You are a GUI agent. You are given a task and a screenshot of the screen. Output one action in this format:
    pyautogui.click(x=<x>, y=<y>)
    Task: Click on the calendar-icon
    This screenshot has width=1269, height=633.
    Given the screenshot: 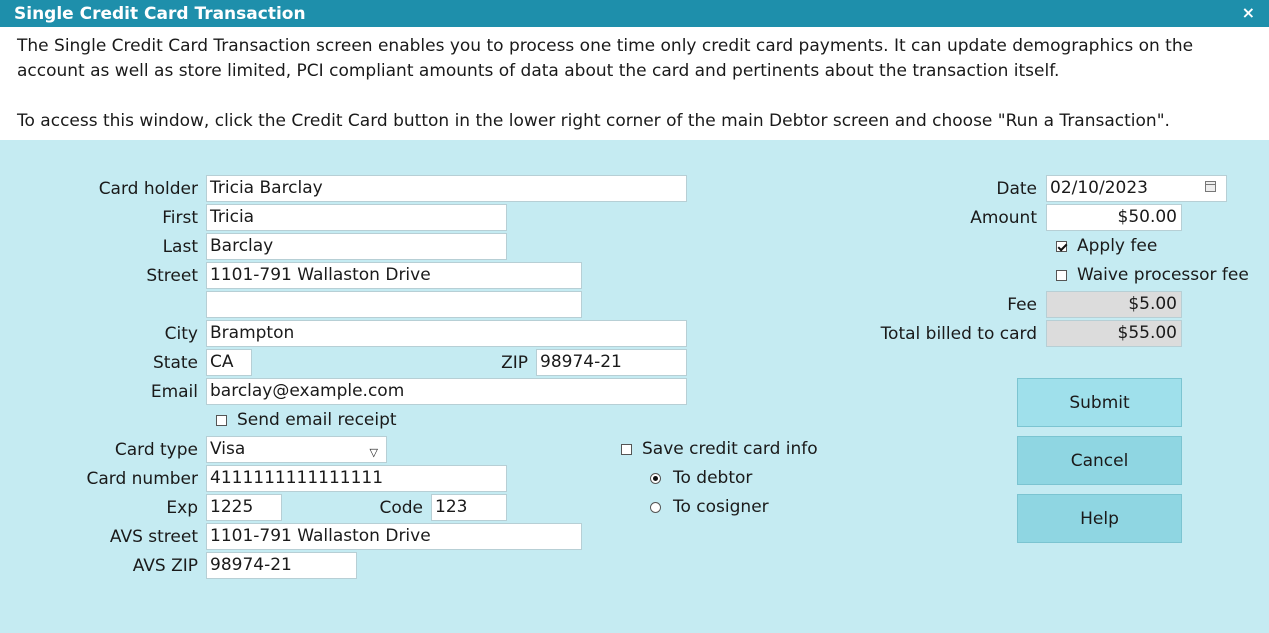 What is the action you would take?
    pyautogui.click(x=1210, y=186)
    